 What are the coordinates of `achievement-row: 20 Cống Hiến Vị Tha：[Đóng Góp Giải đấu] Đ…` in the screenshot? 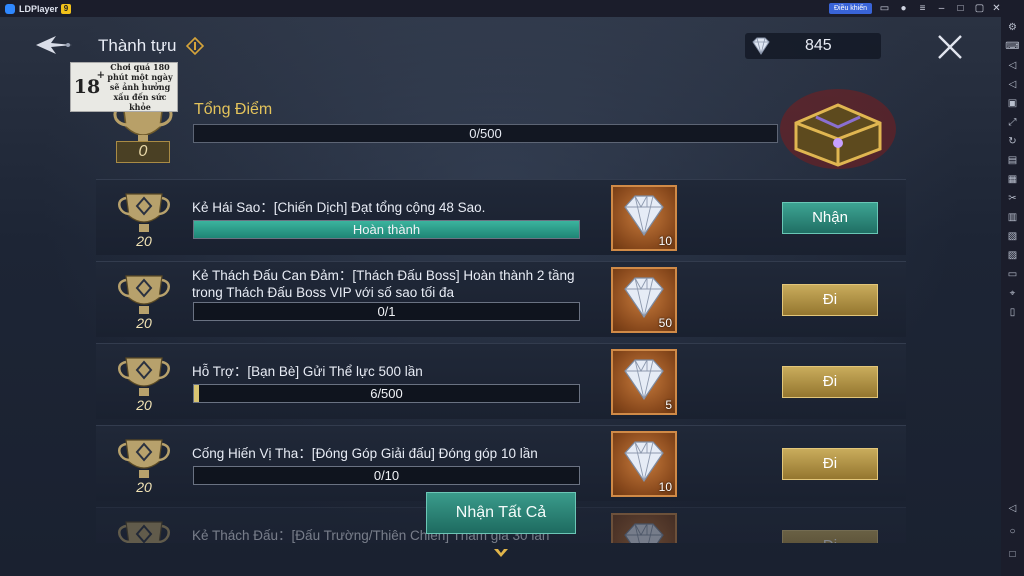 It's located at (501, 463).